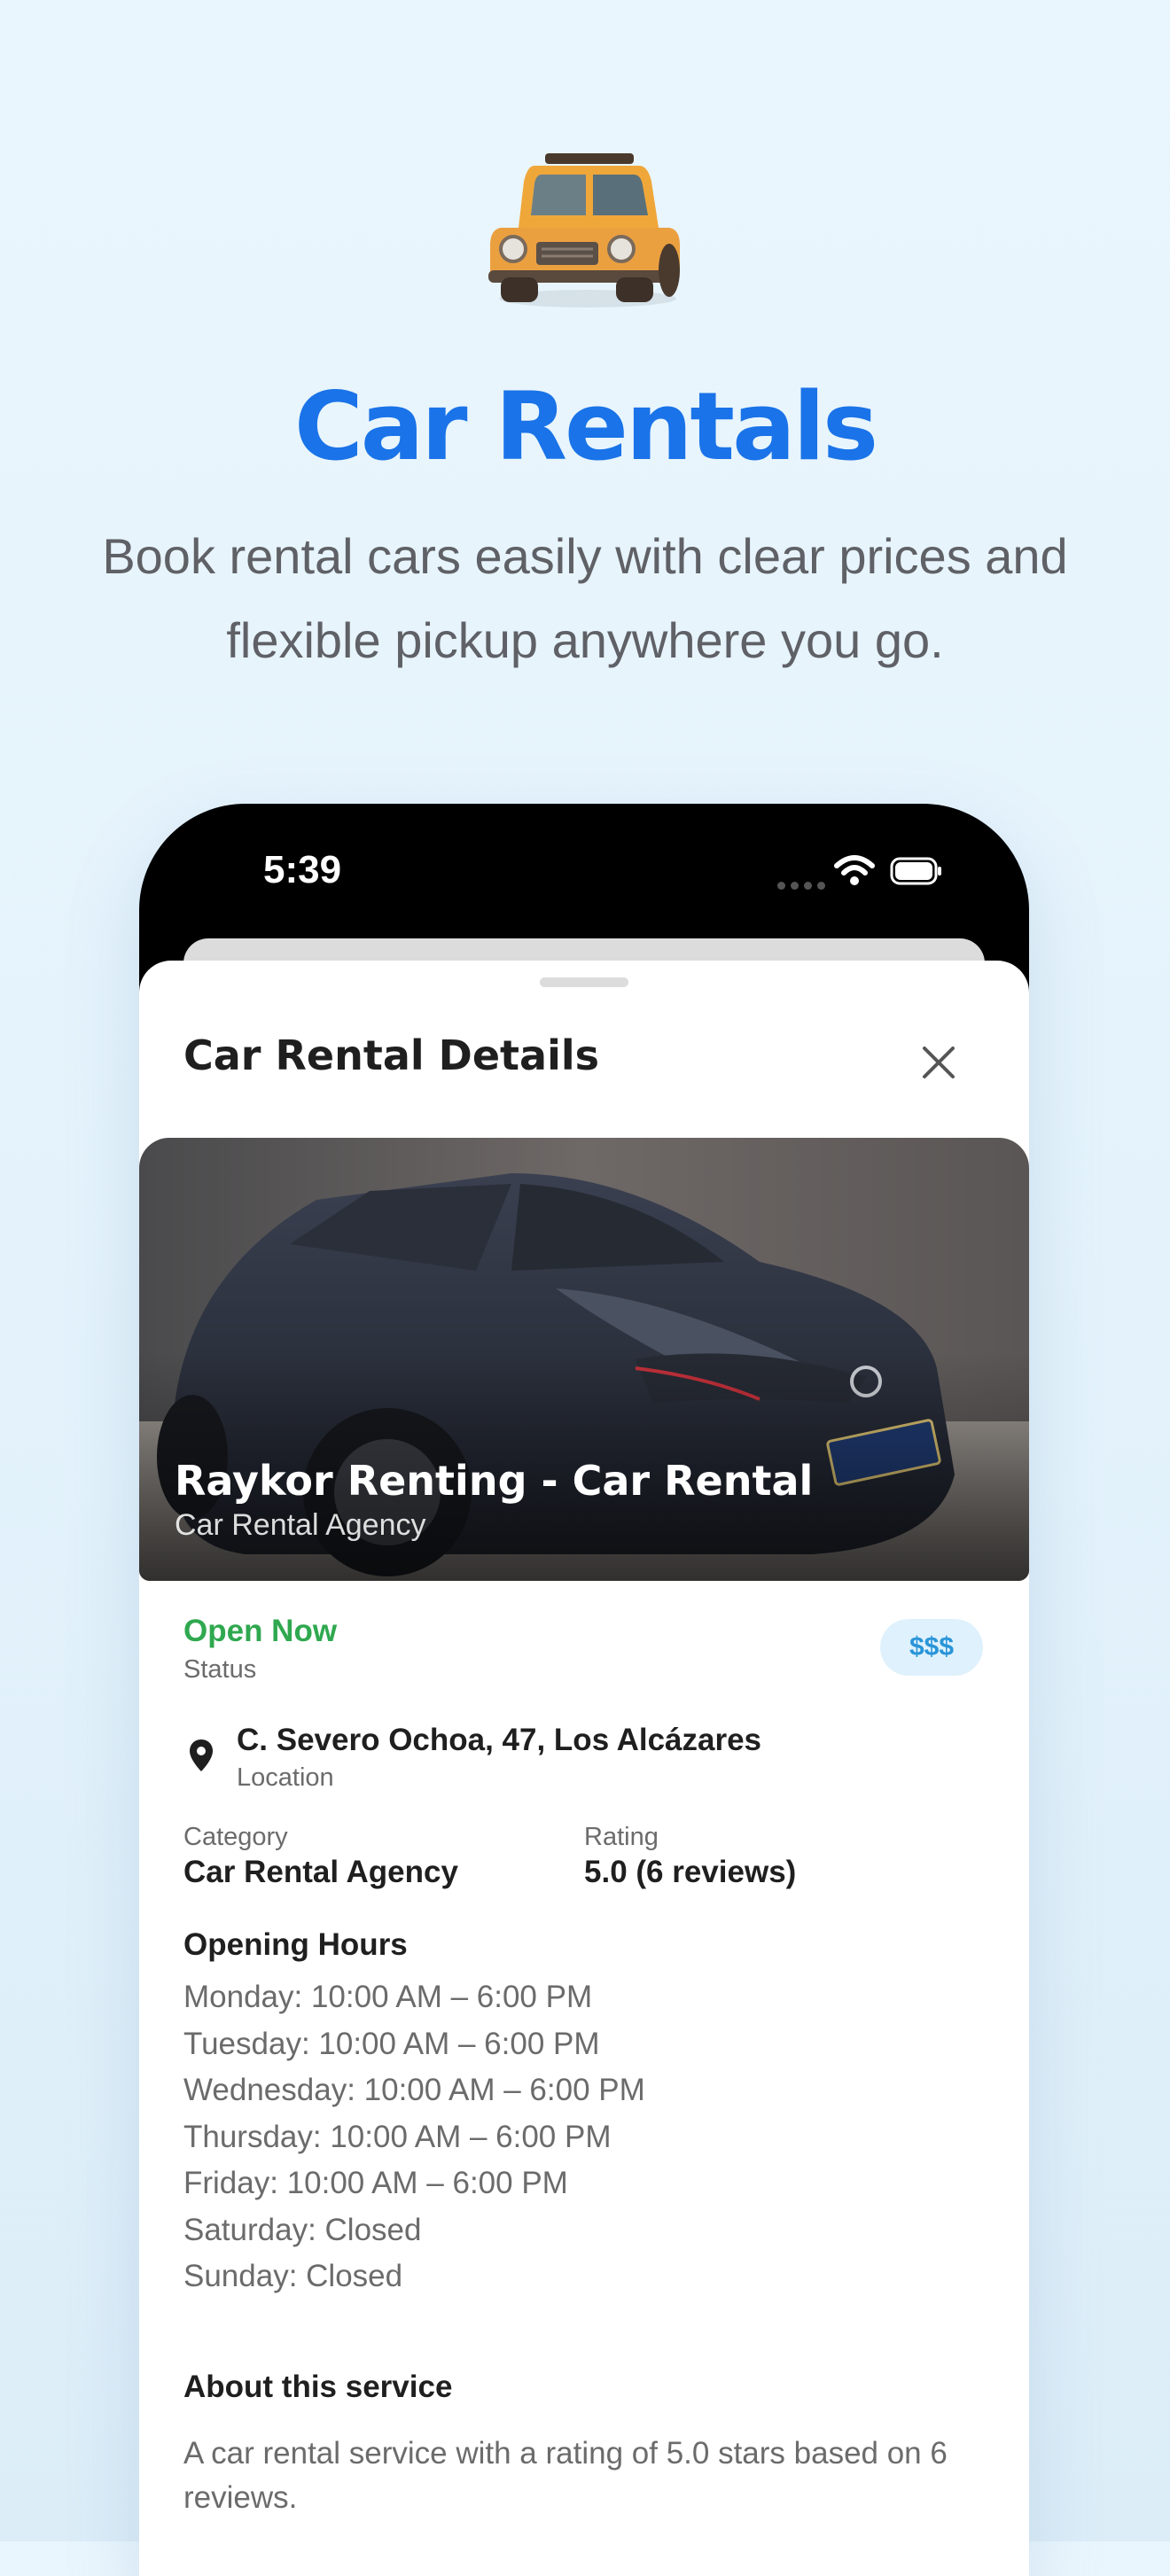 The image size is (1170, 2576). What do you see at coordinates (584, 982) in the screenshot?
I see `sheet-grabber` at bounding box center [584, 982].